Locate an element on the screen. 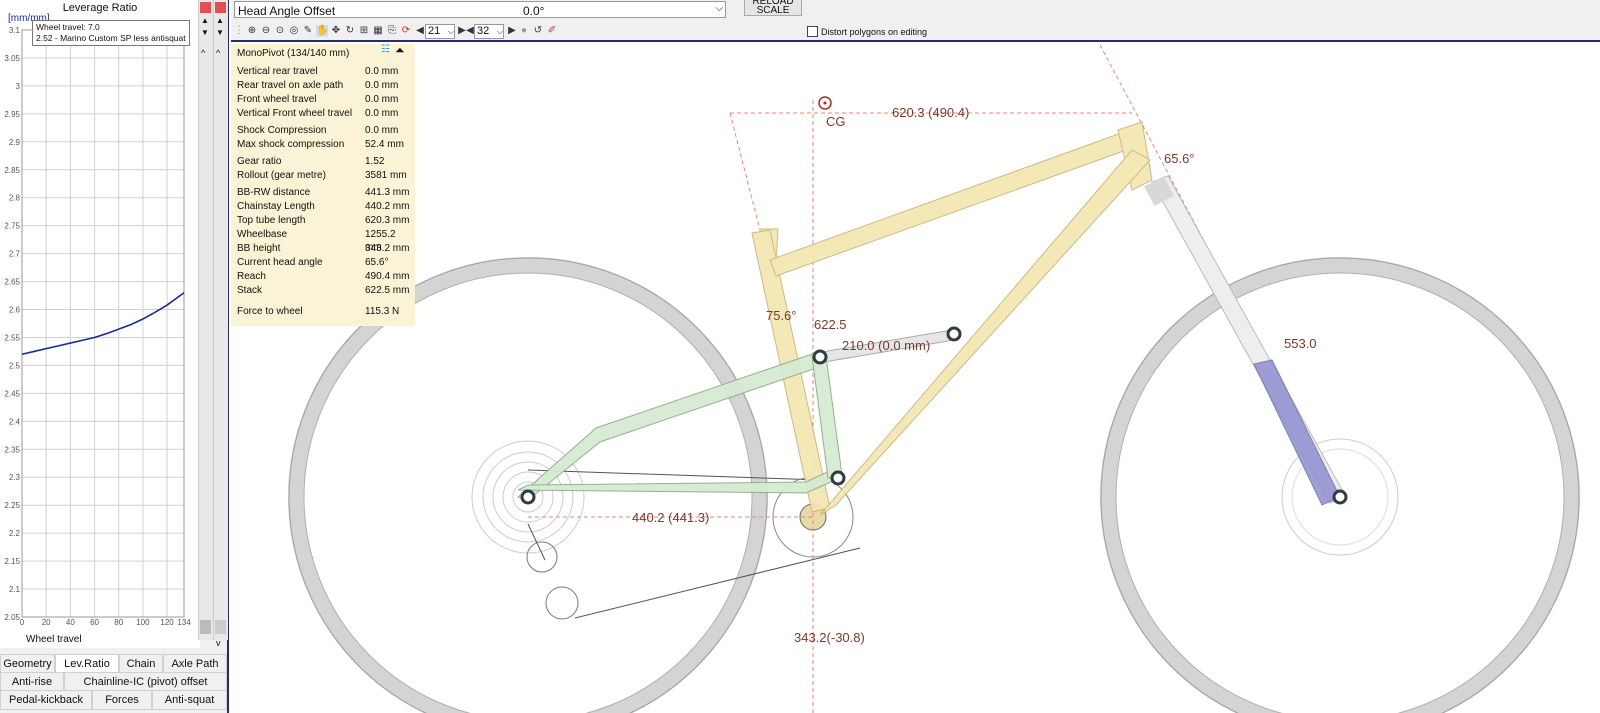  fork-dimension: 553.0 is located at coordinates (1300, 343).